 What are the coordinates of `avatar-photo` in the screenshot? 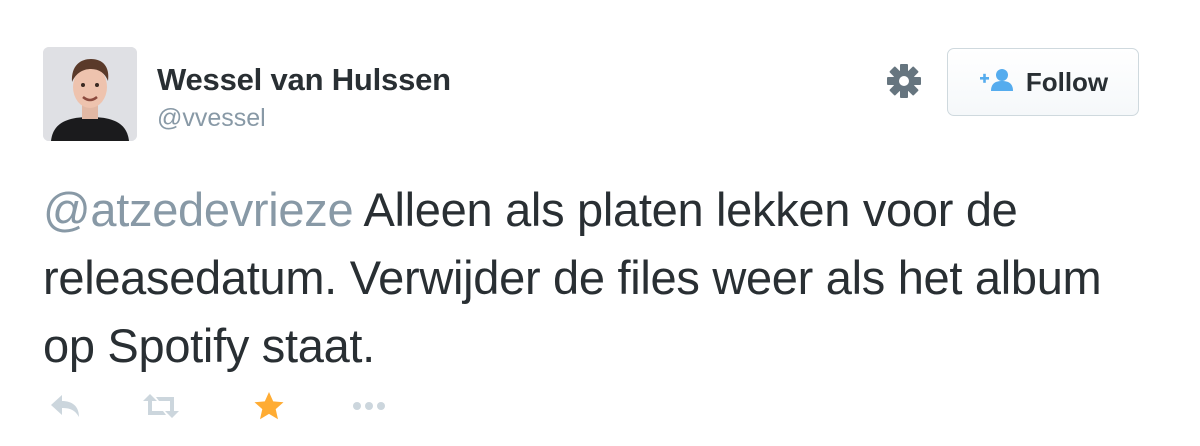 It's located at (90, 94).